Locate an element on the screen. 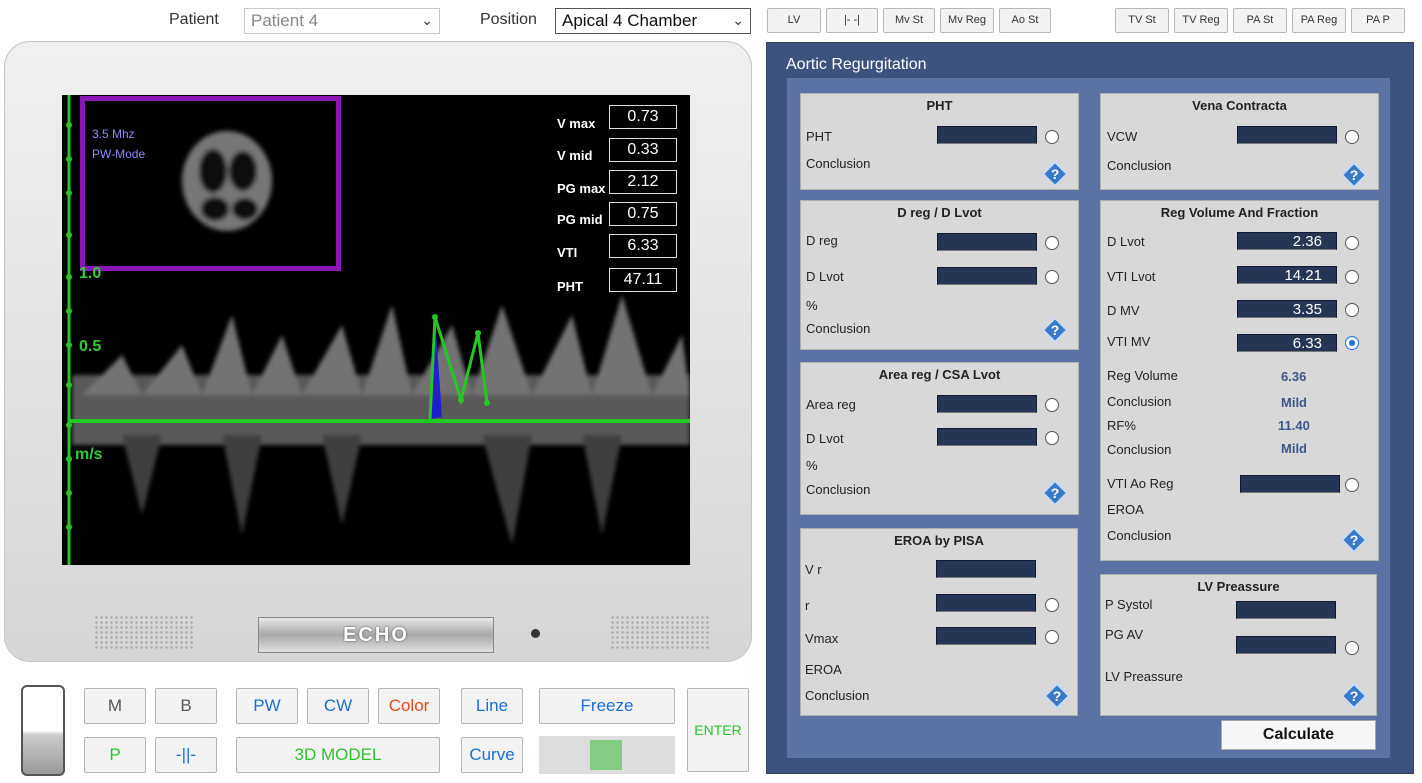  patient-select-value: Patient 4 is located at coordinates (285, 20).